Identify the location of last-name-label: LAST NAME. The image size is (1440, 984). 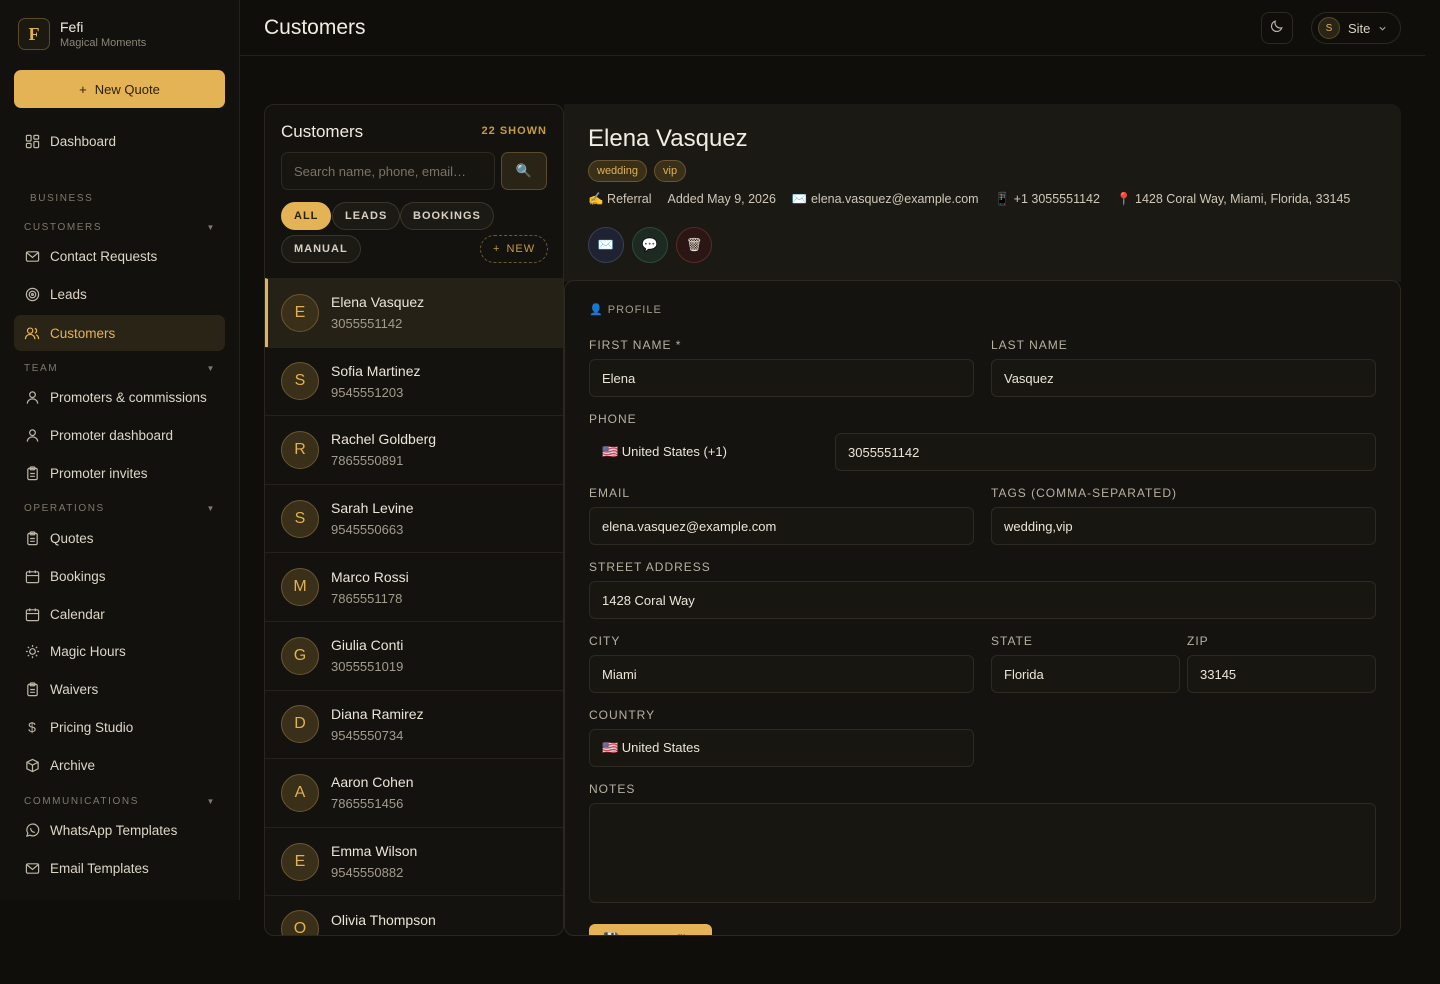
(1029, 345).